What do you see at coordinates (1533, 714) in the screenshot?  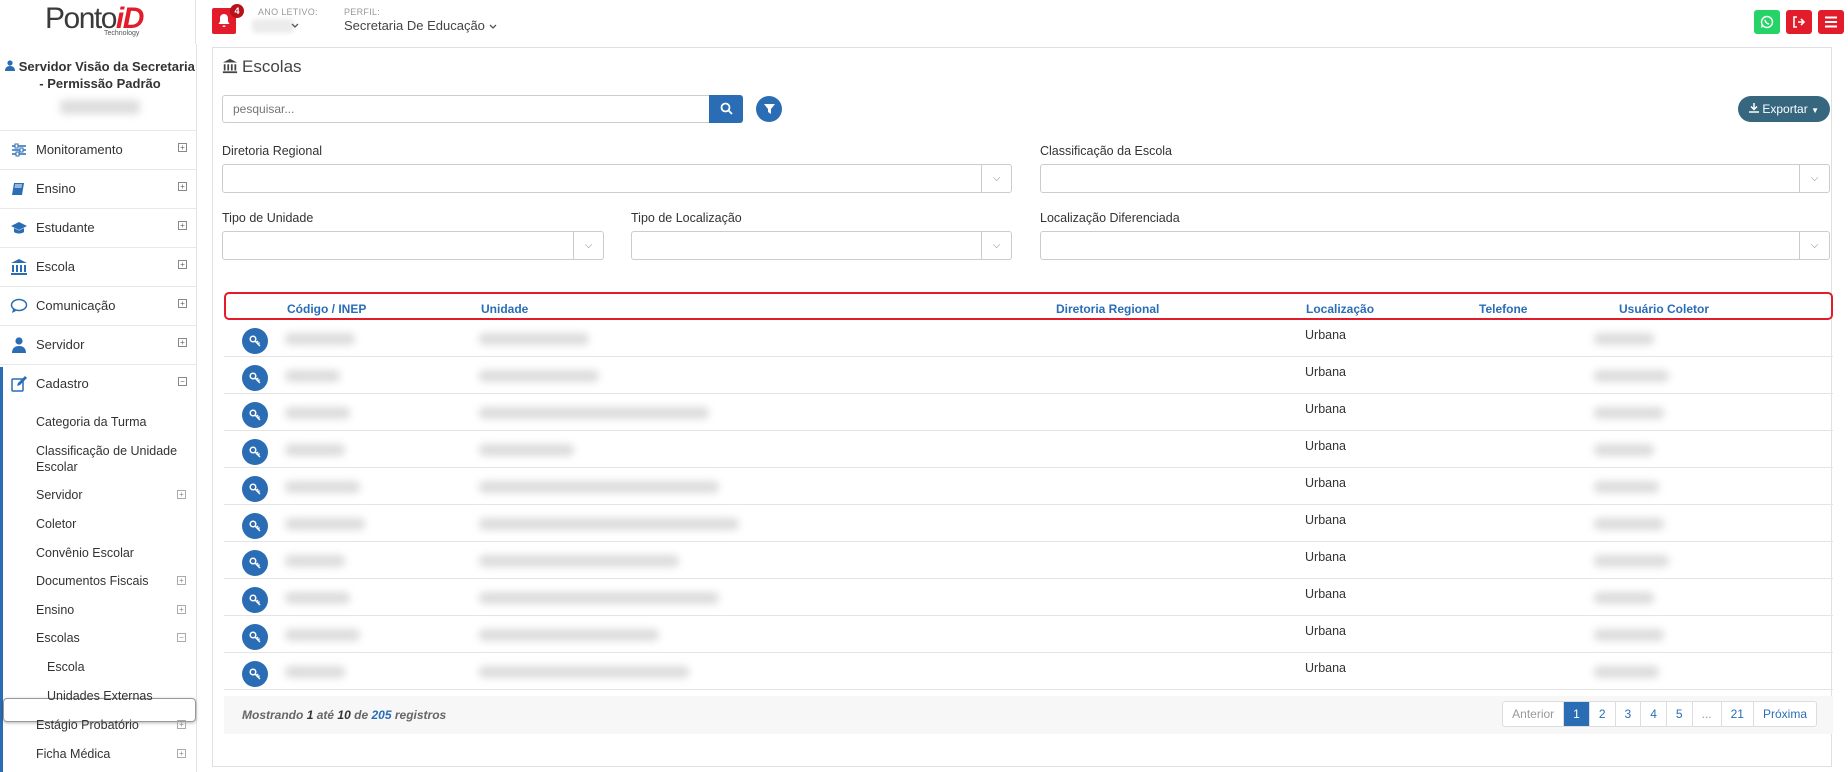 I see `prev-page-button: Anterior` at bounding box center [1533, 714].